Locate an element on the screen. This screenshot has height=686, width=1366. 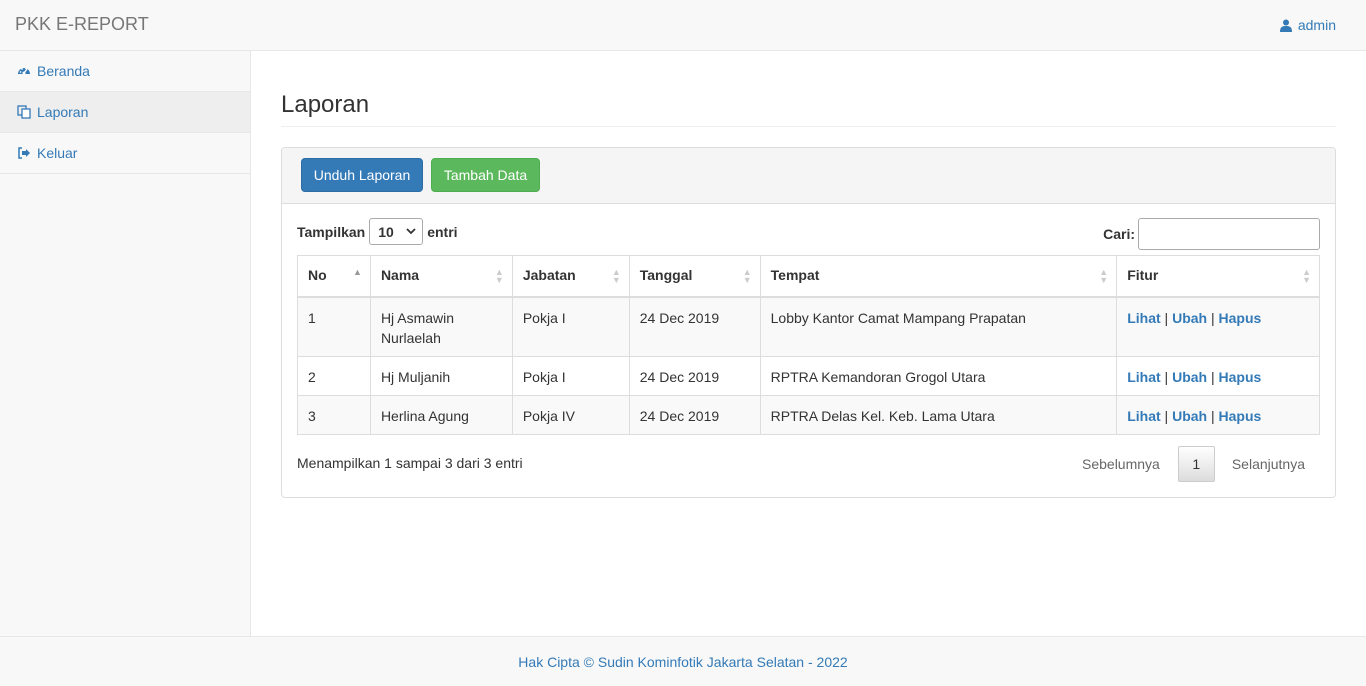
user-menu: admin is located at coordinates (1307, 25).